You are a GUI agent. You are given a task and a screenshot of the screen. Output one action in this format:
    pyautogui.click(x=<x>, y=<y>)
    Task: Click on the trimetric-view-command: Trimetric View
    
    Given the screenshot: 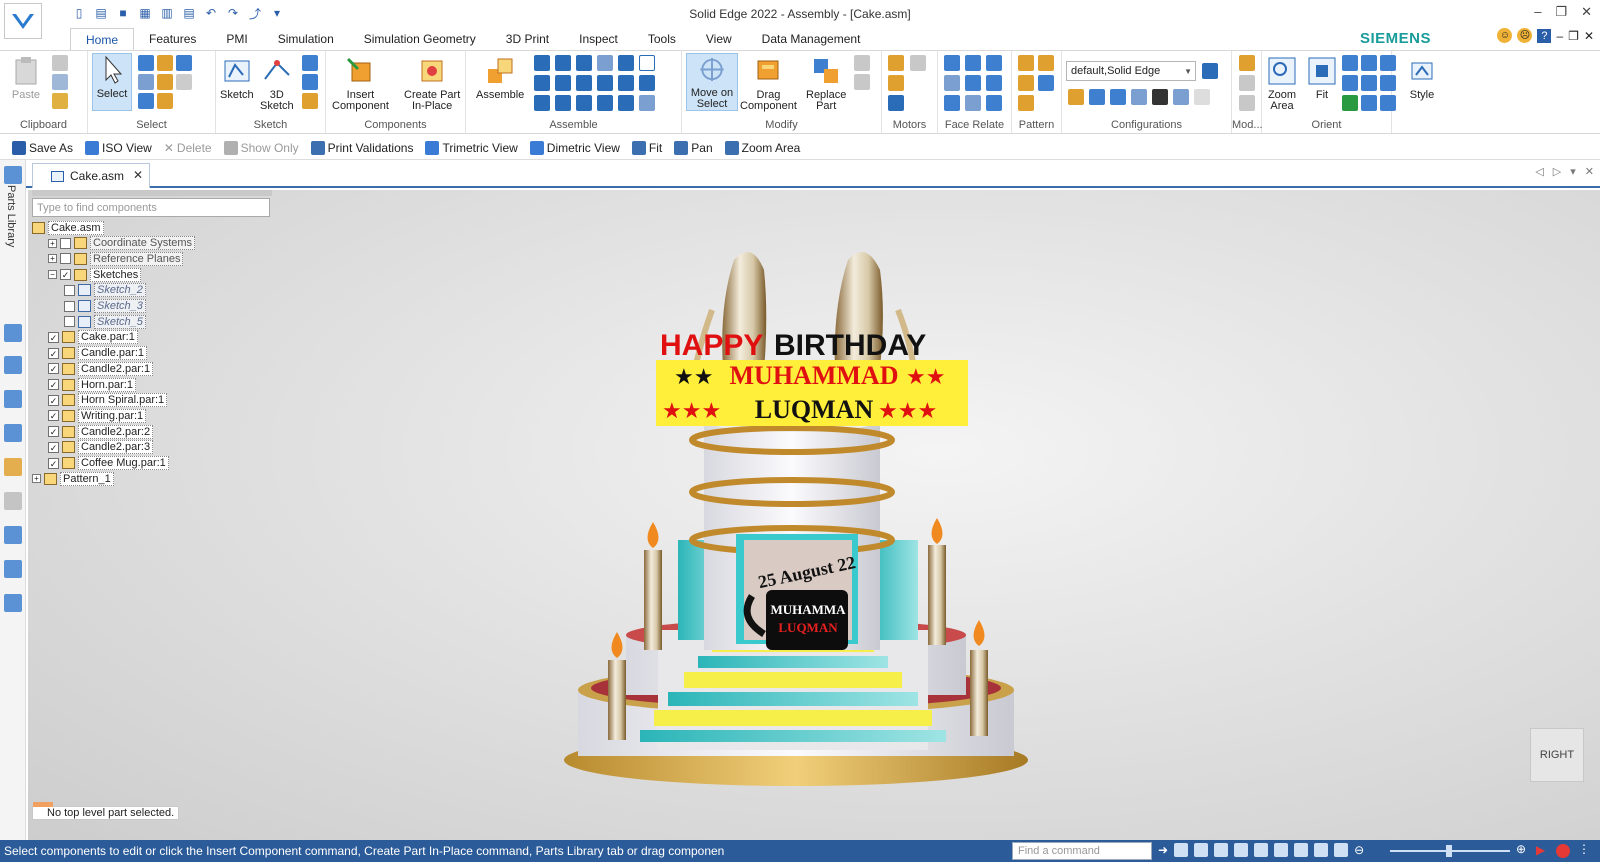 What is the action you would take?
    pyautogui.click(x=471, y=147)
    